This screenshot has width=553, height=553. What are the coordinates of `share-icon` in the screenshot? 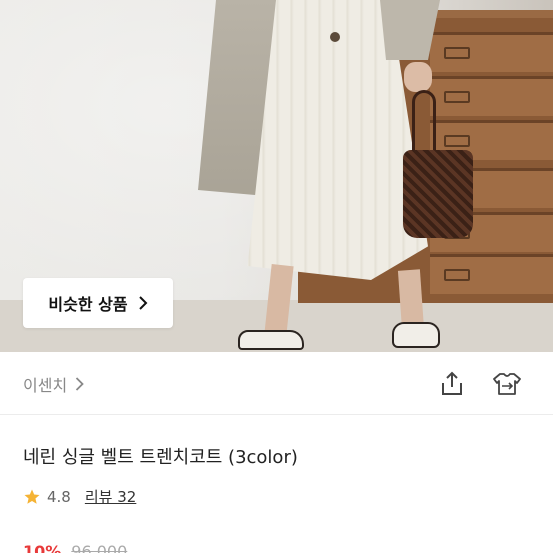 It's located at (452, 384).